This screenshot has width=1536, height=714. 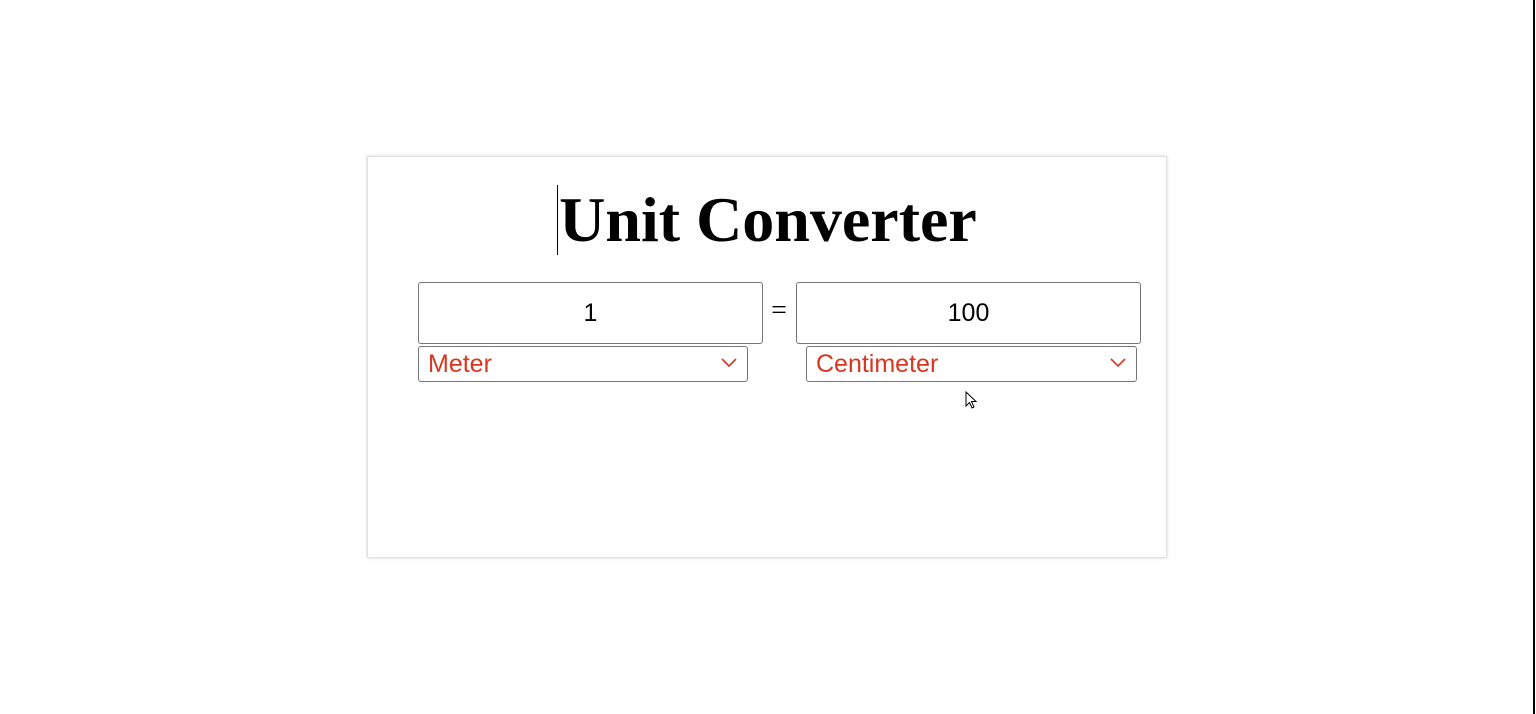 What do you see at coordinates (971, 400) in the screenshot?
I see `mouse-cursor-icon` at bounding box center [971, 400].